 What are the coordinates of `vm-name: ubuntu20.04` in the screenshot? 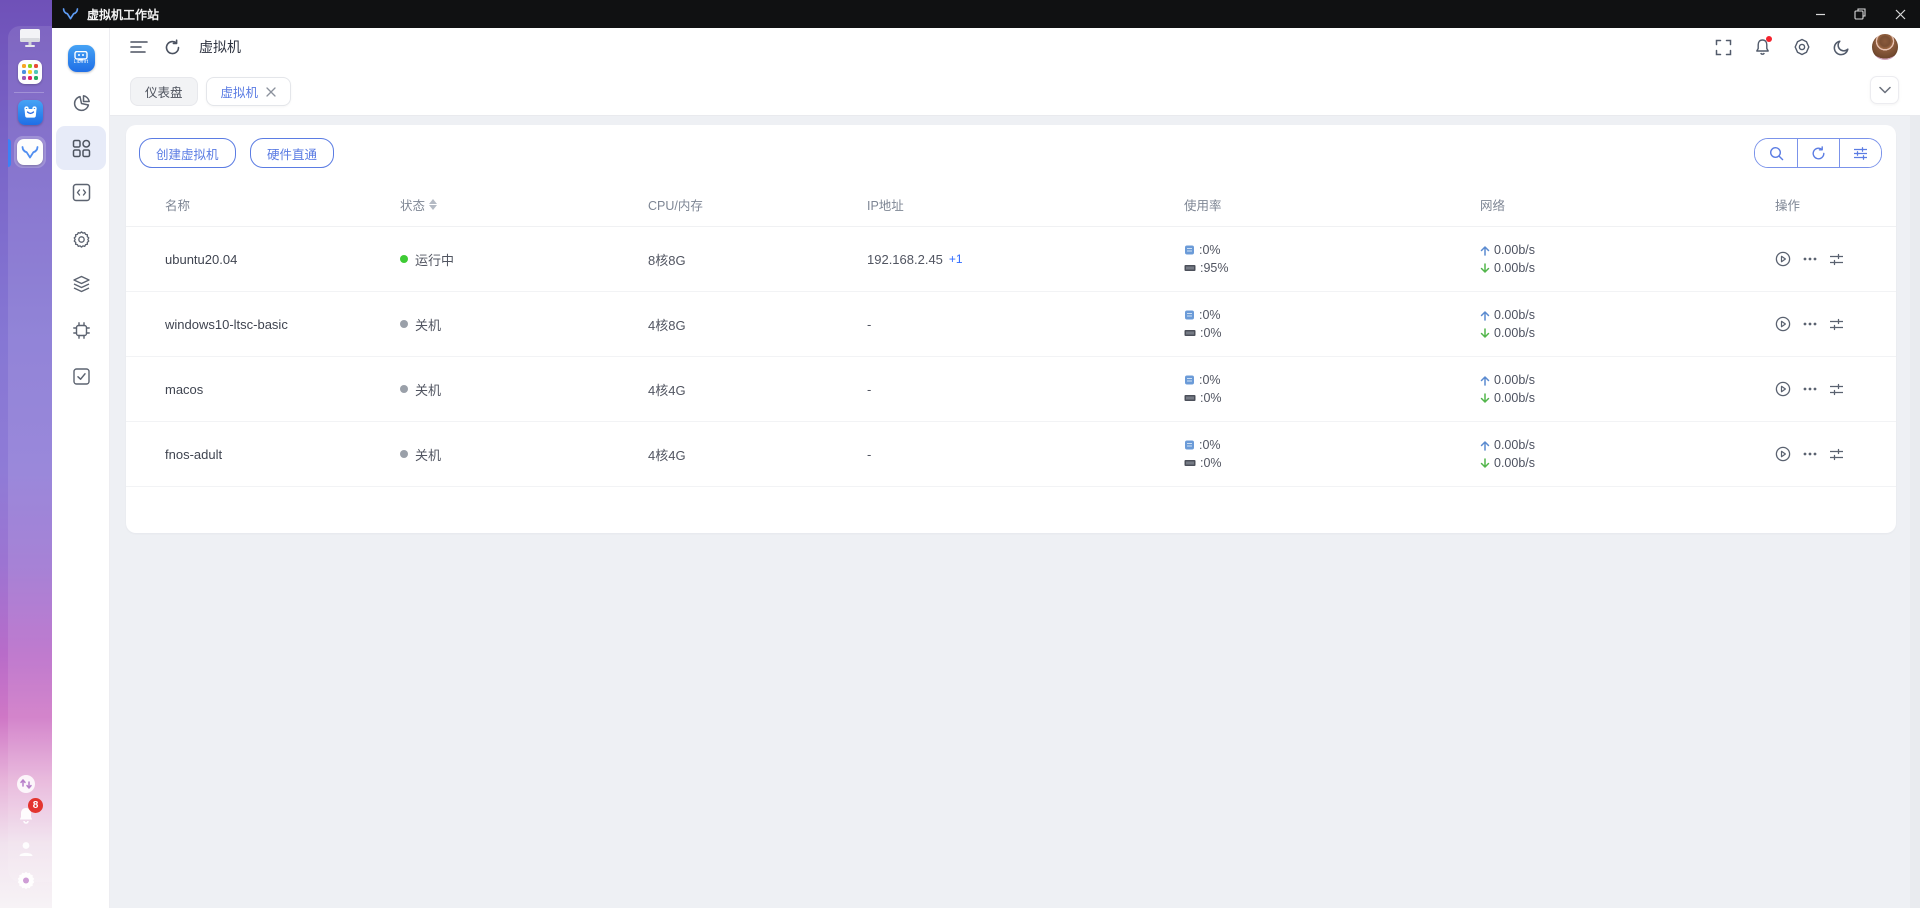 It's located at (201, 259).